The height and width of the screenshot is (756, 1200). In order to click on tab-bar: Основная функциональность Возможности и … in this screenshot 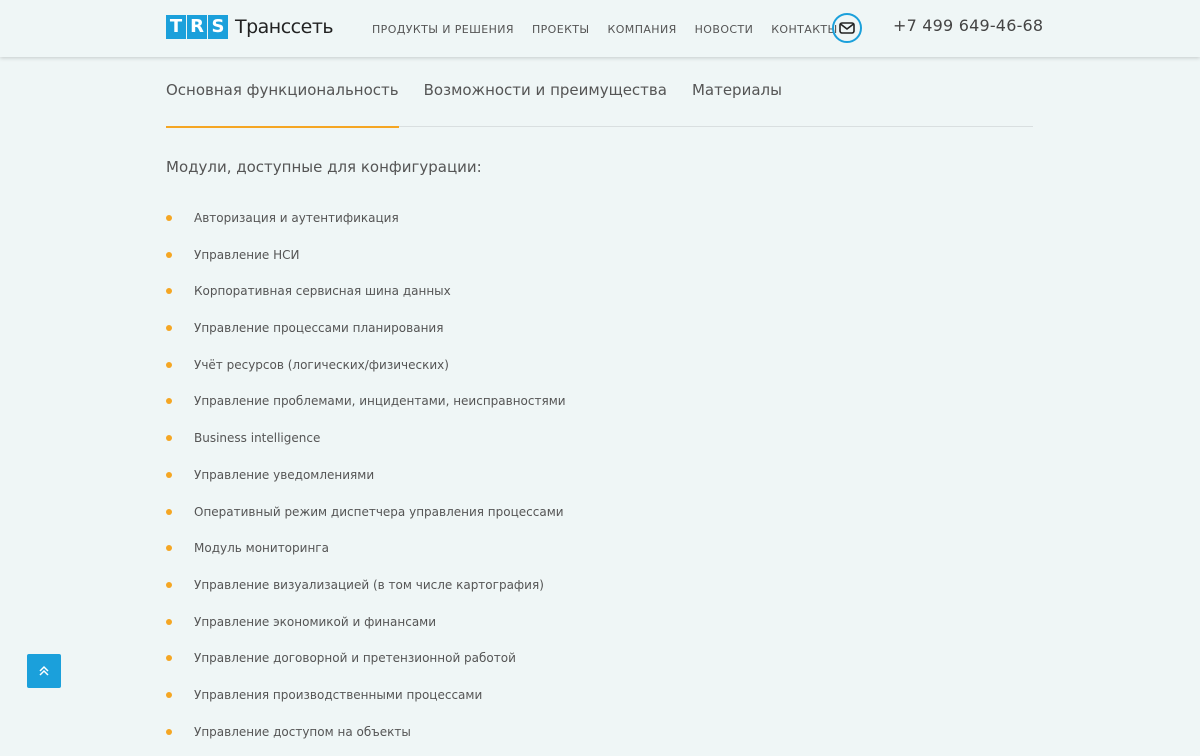, I will do `click(599, 92)`.